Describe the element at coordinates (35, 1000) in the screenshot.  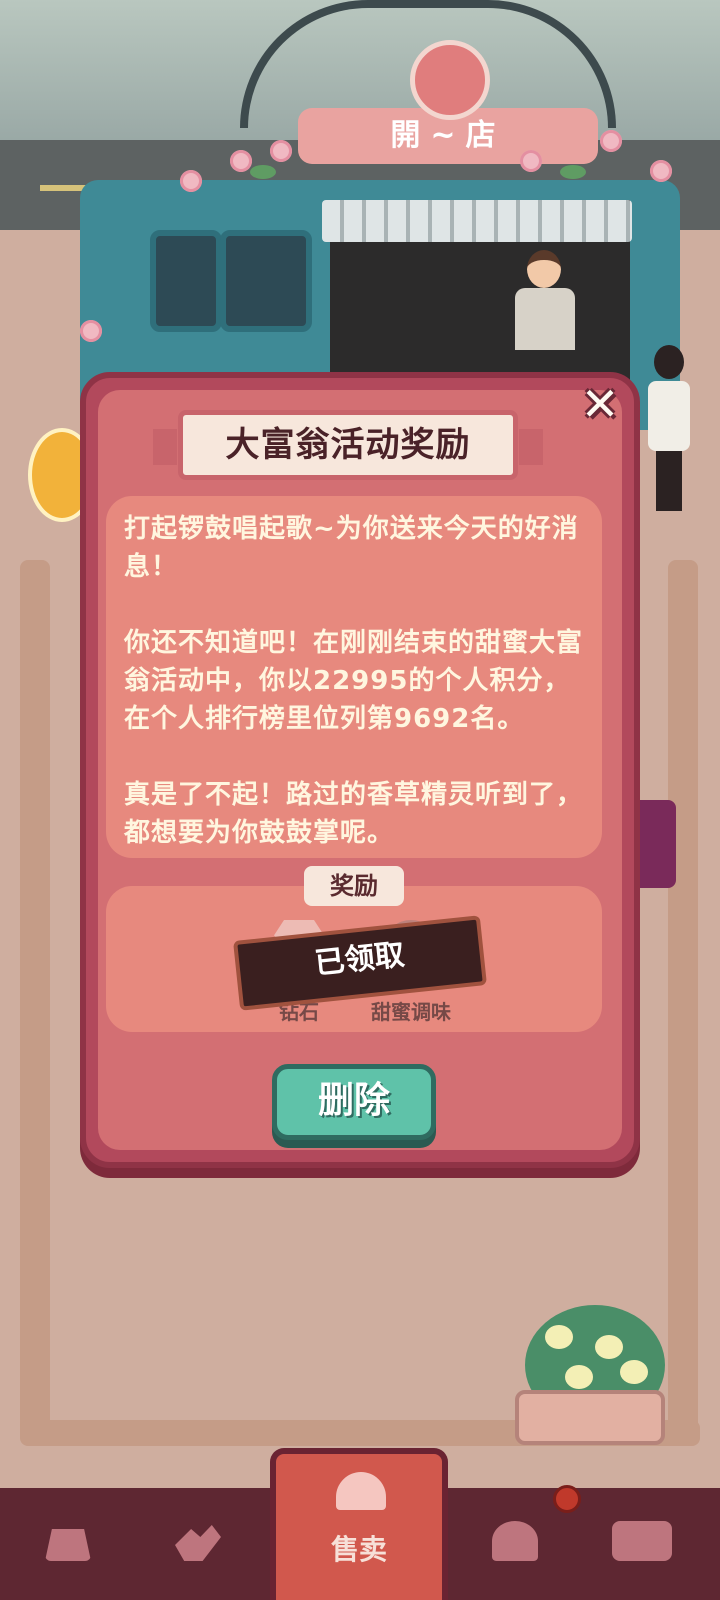
I see `plaza-border-left` at that location.